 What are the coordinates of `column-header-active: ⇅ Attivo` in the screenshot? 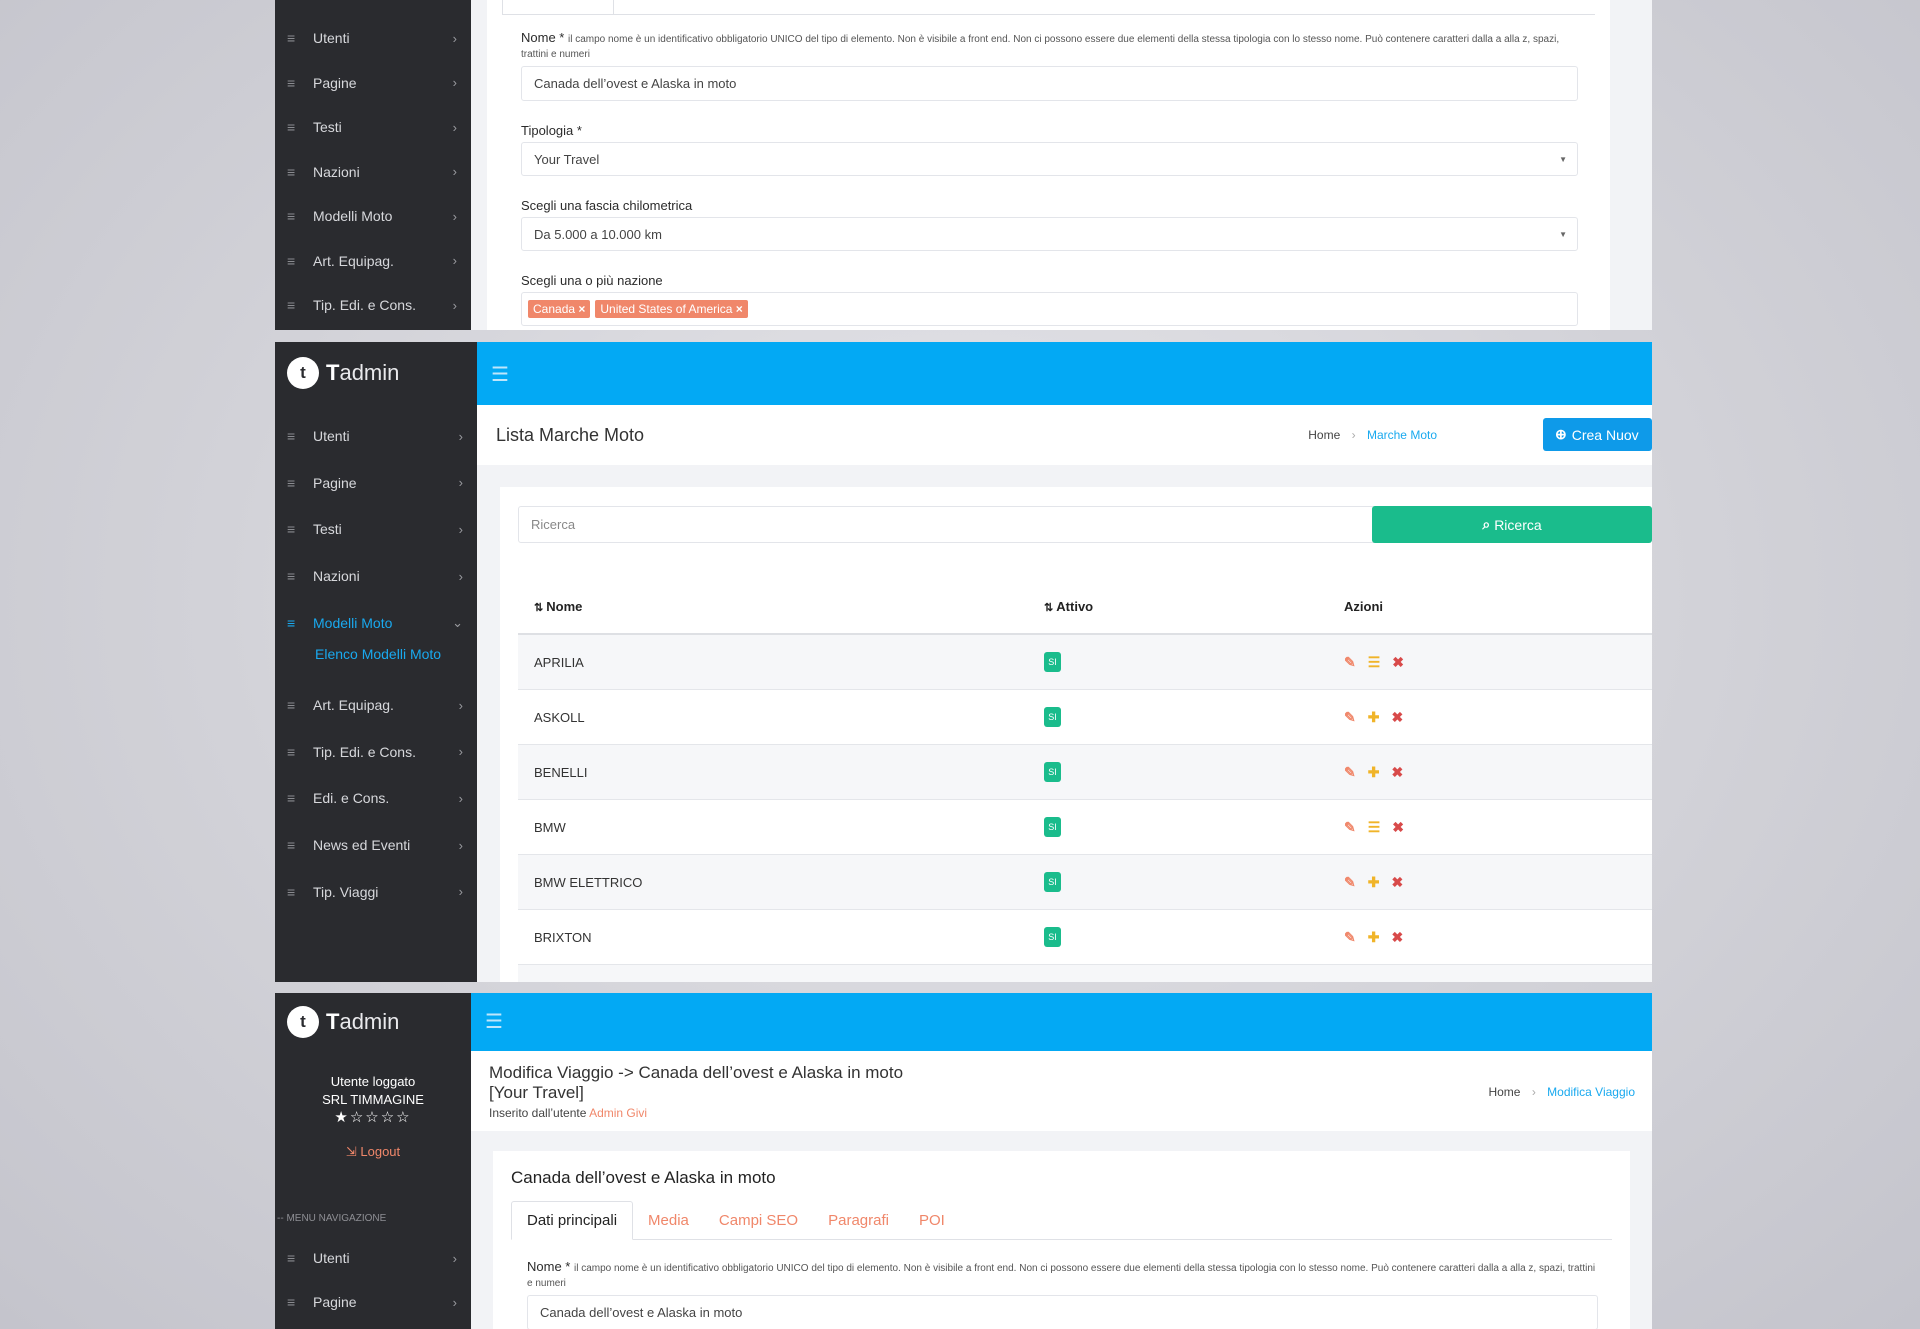 It's located at (1193, 607).